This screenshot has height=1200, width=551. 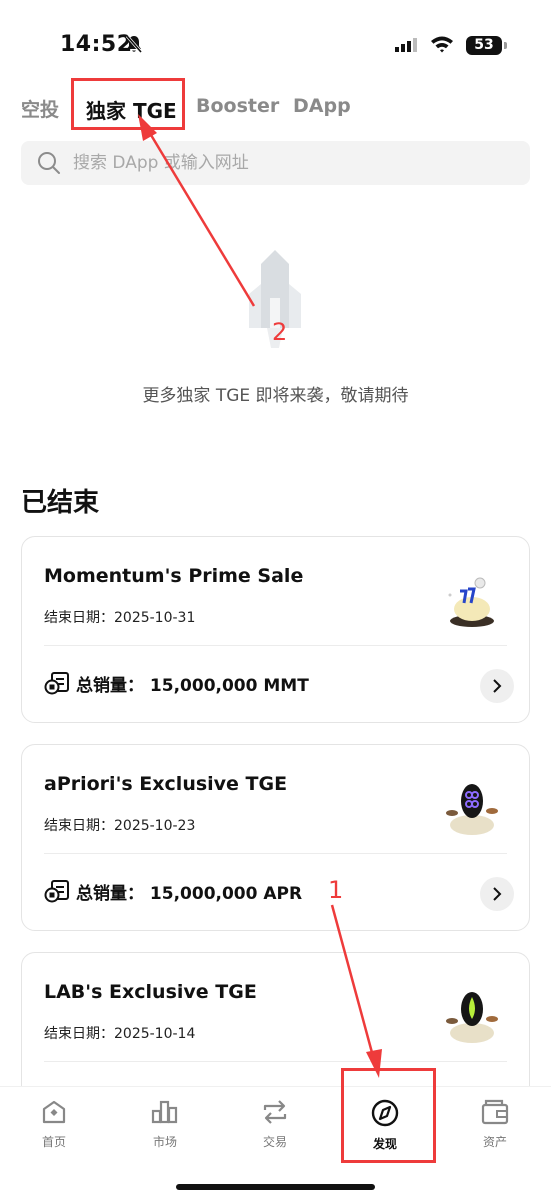 I want to click on bottom-navigation: 首页 市场 交易 发现 资产, so click(x=275, y=1143).